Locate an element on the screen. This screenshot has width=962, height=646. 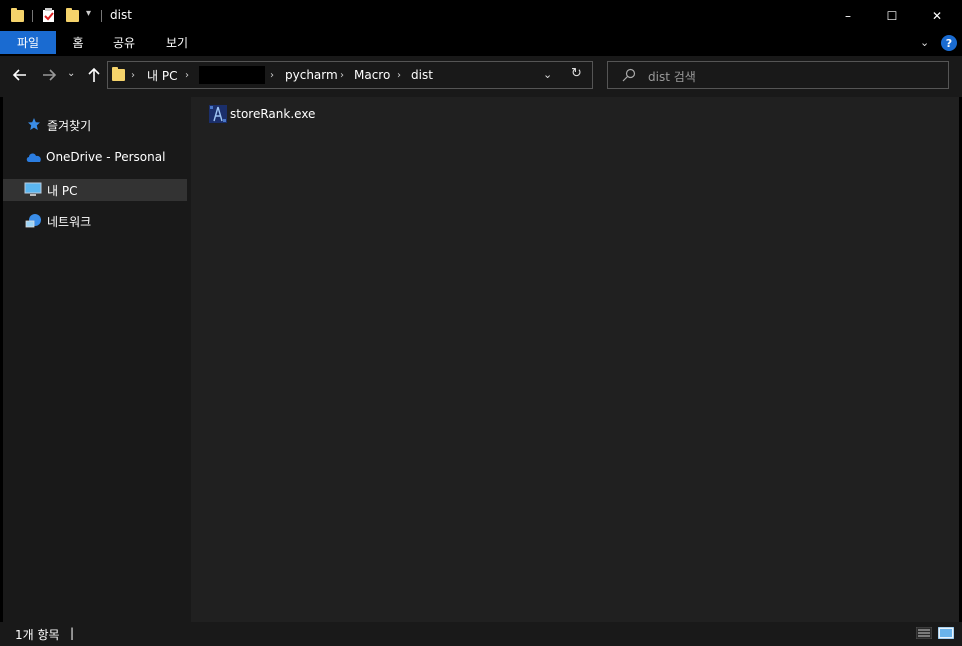
exe-icon is located at coordinates (218, 114).